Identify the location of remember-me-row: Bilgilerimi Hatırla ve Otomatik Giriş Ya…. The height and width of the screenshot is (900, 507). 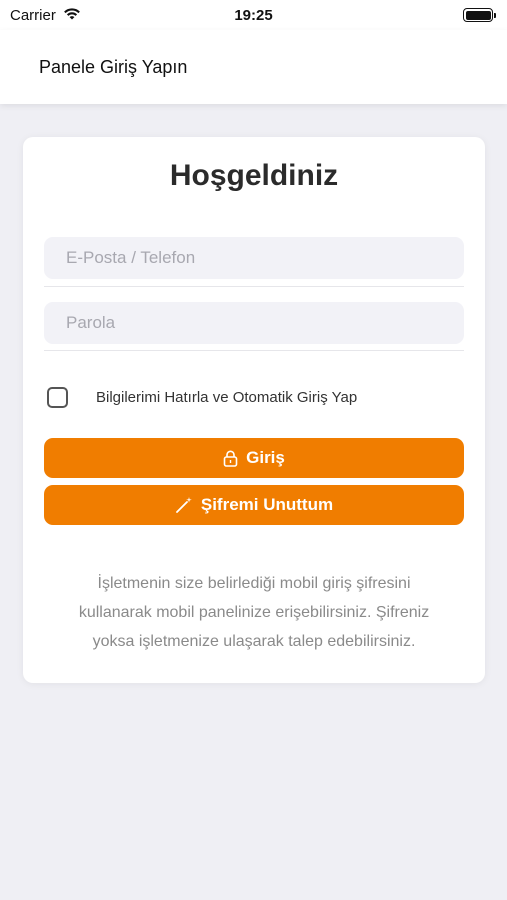
(202, 397).